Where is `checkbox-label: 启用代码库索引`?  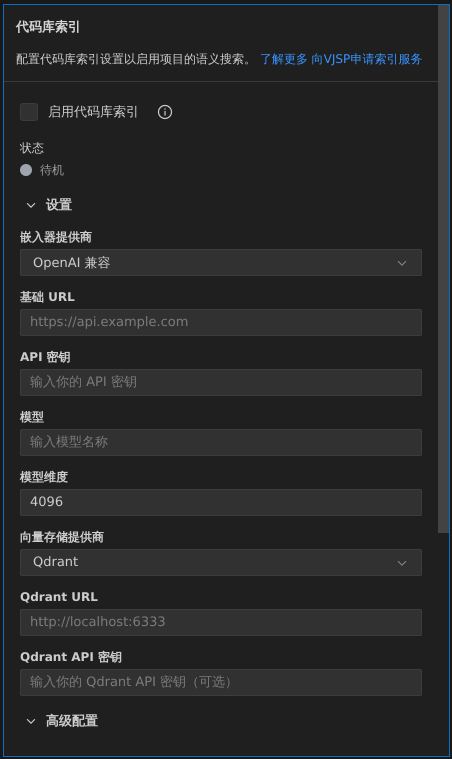 checkbox-label: 启用代码库索引 is located at coordinates (93, 112).